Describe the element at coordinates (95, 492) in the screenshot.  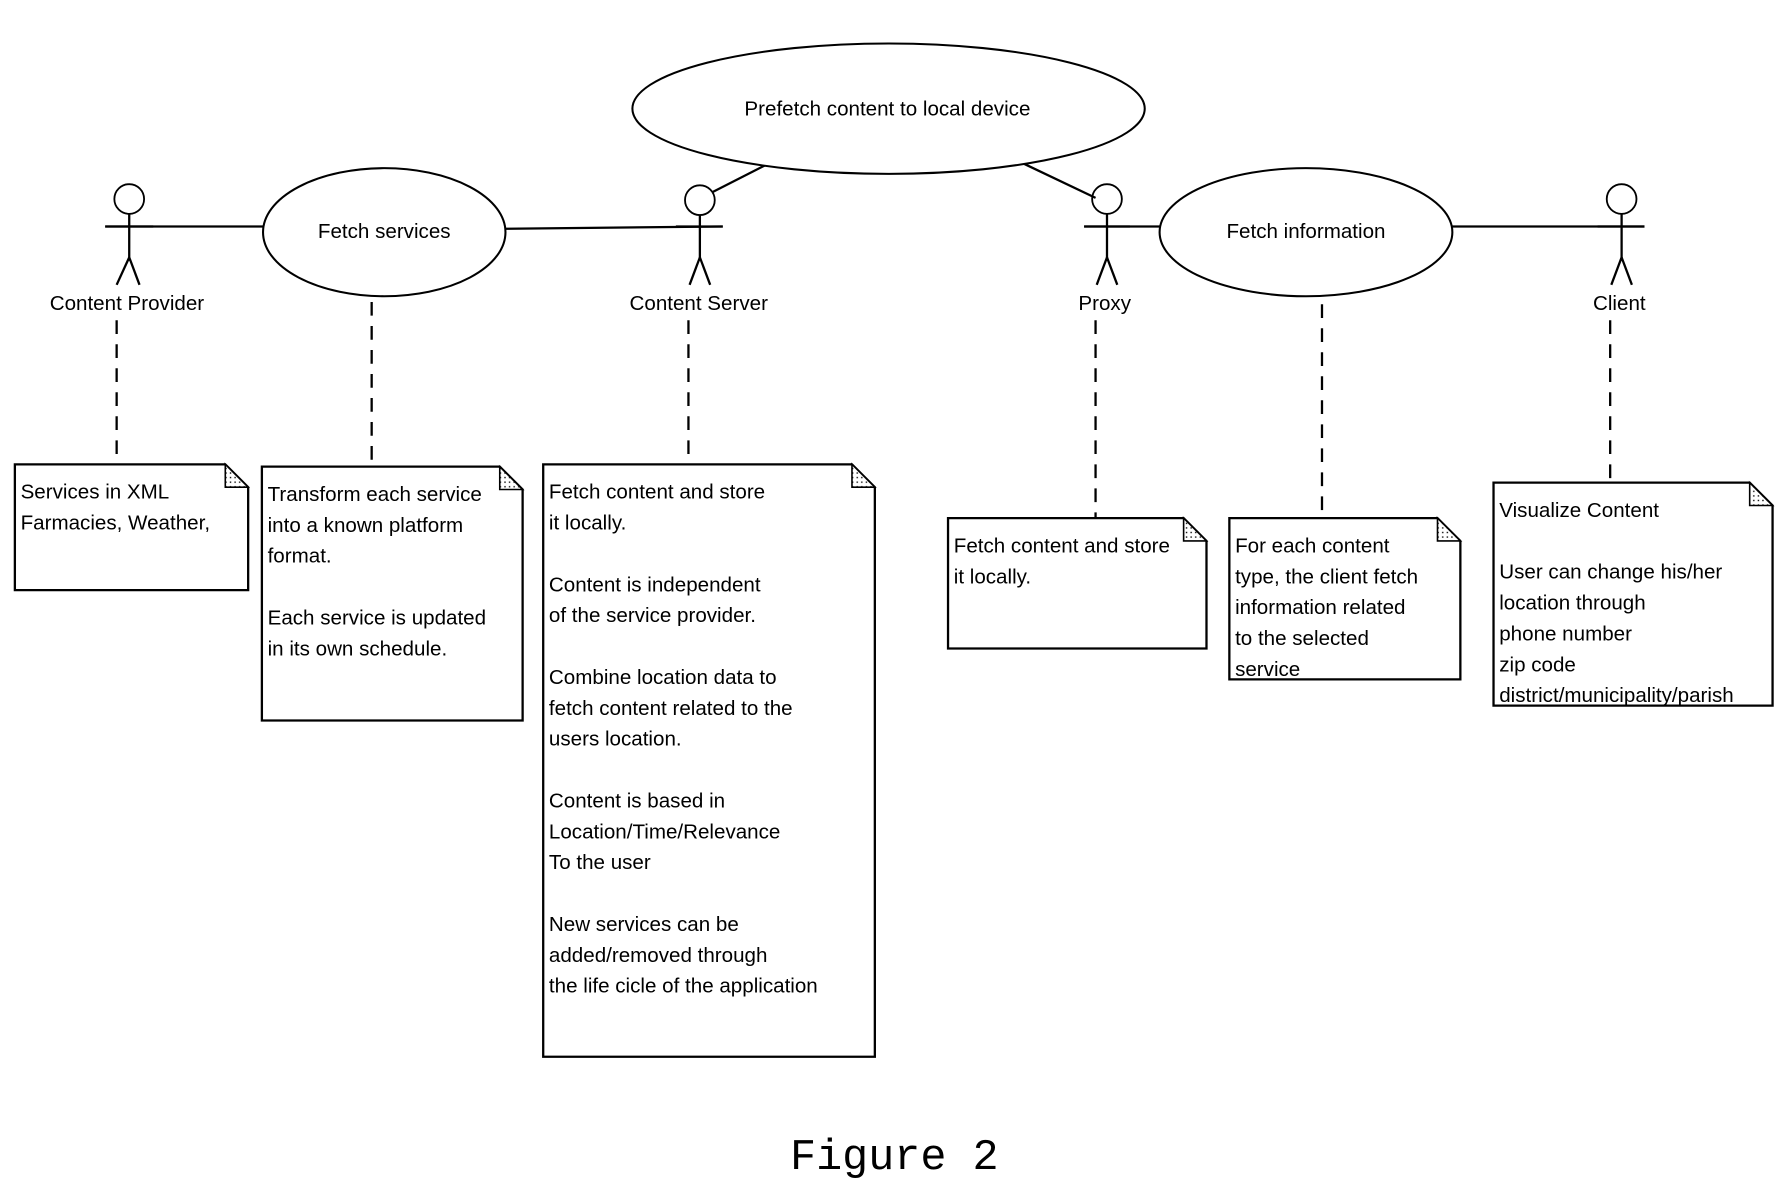
I see `note-line: Services in XML` at that location.